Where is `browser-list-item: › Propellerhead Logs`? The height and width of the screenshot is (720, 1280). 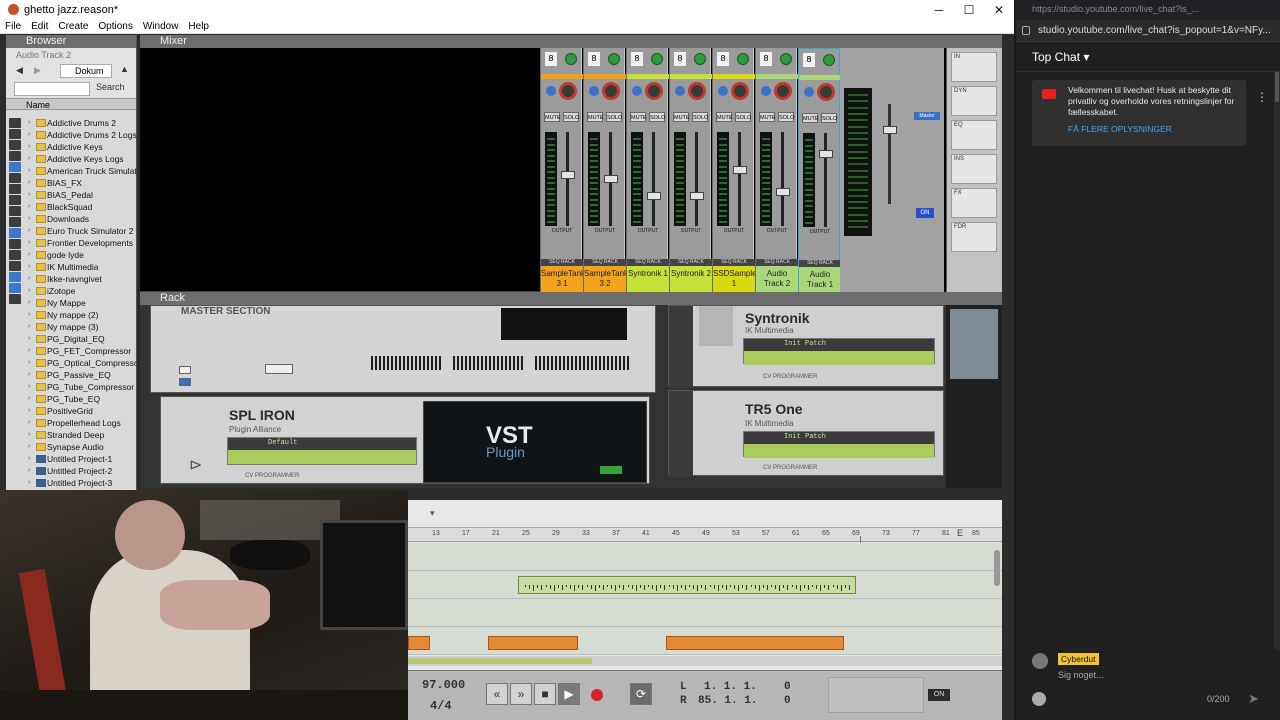 browser-list-item: › Propellerhead Logs is located at coordinates (71, 423).